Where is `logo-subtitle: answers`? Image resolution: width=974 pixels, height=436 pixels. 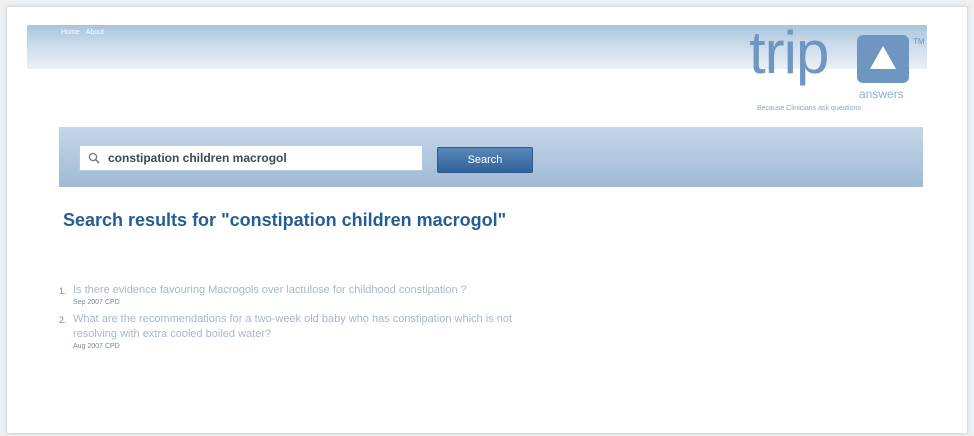
logo-subtitle: answers is located at coordinates (881, 94).